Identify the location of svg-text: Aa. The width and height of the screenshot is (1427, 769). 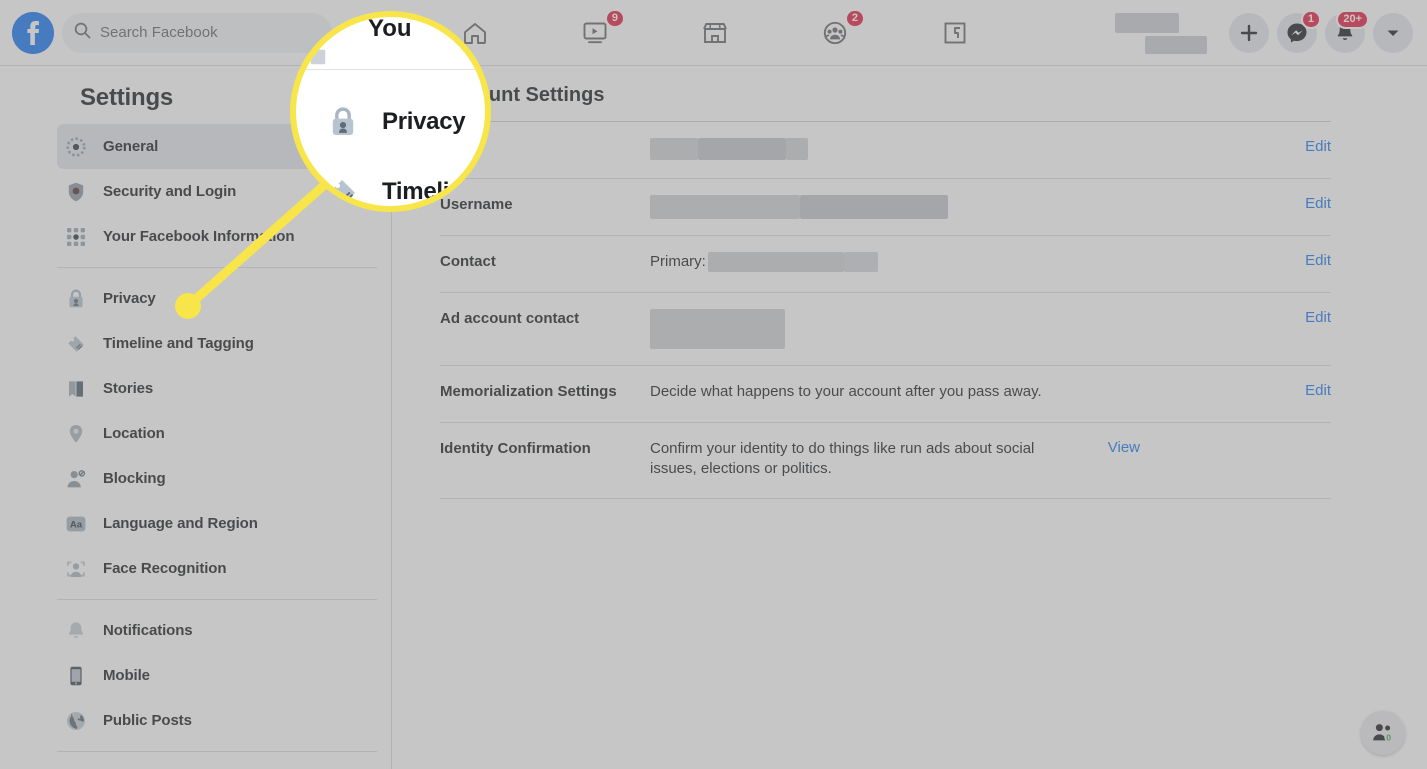
(76, 524).